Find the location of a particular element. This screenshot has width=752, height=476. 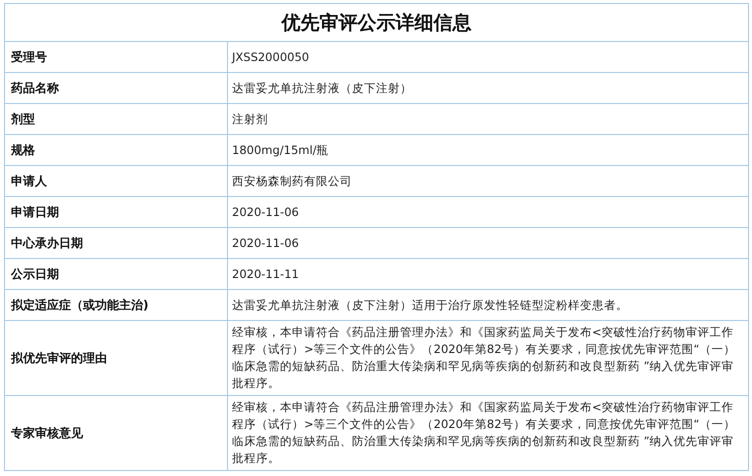

field-label: 药品名称 is located at coordinates (116, 88).